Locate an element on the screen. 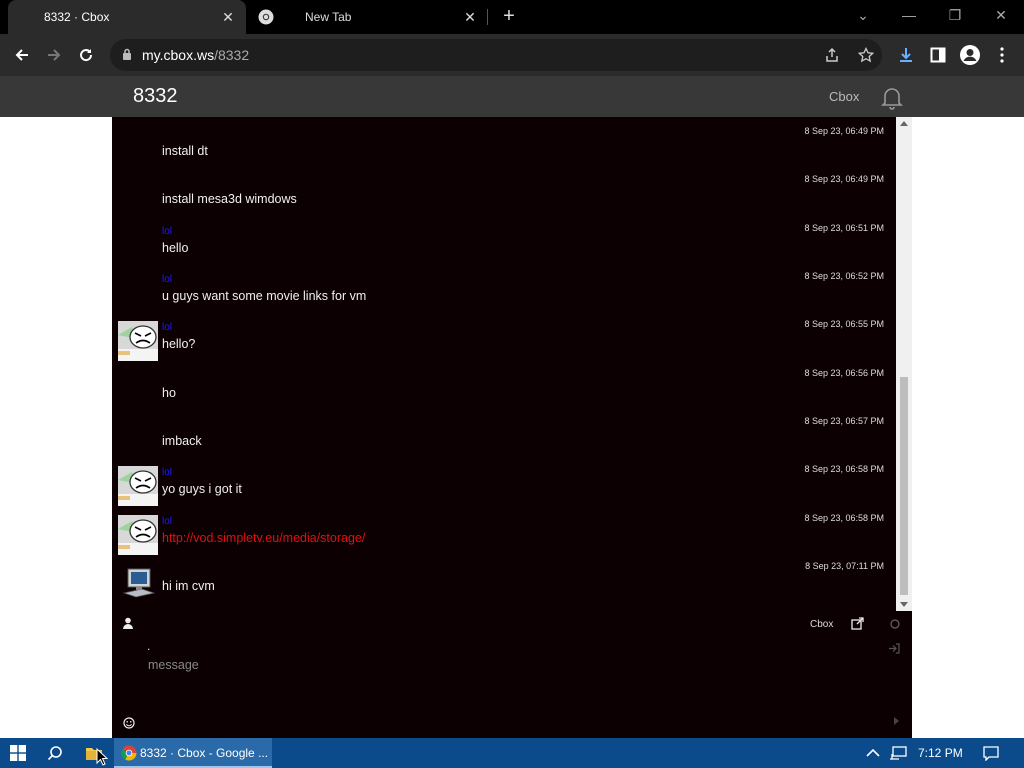  message-text: yo guys i got it is located at coordinates (202, 489).